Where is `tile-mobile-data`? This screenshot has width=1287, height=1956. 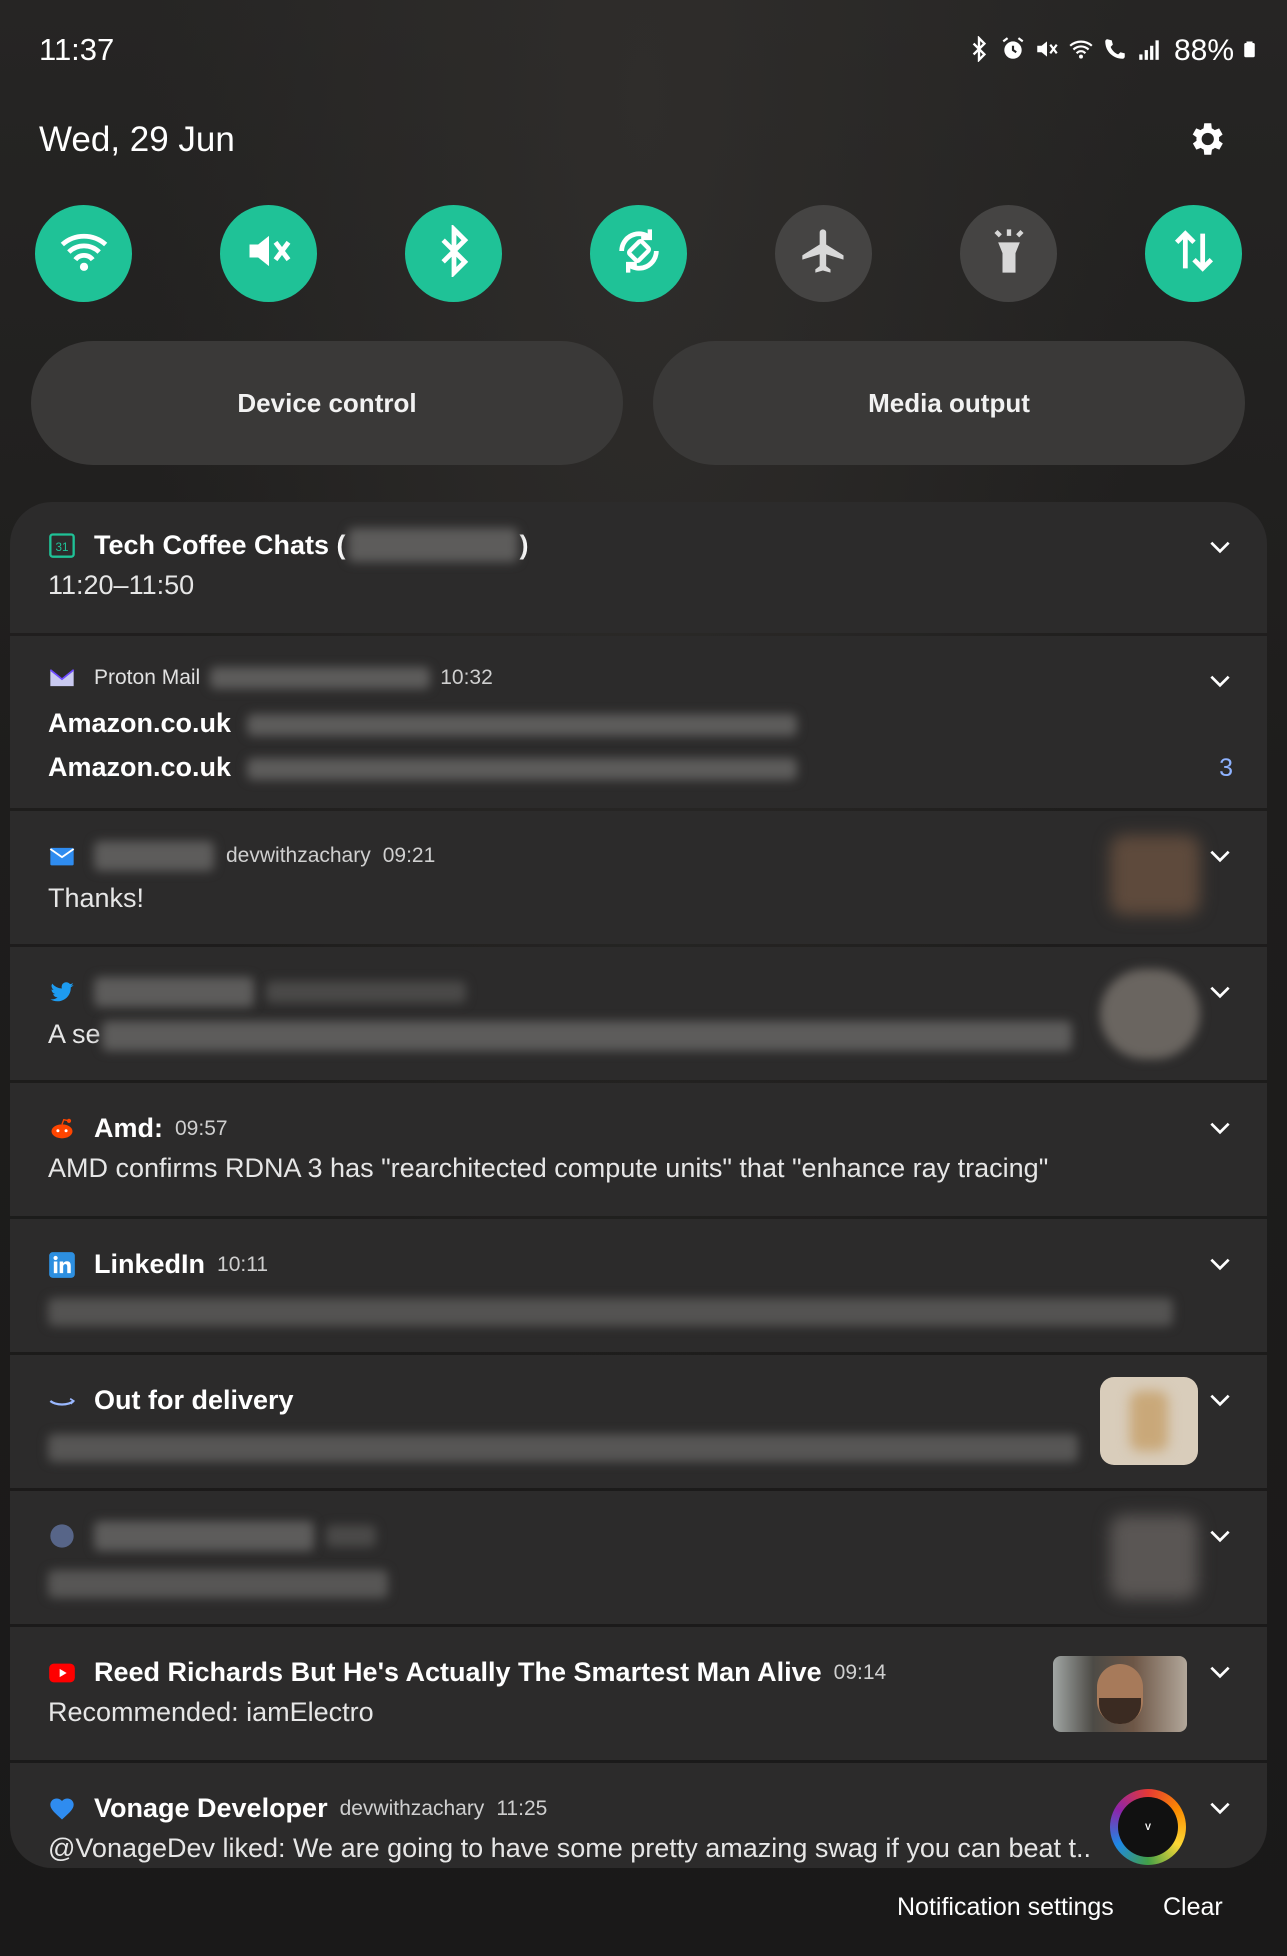 tile-mobile-data is located at coordinates (1193, 253).